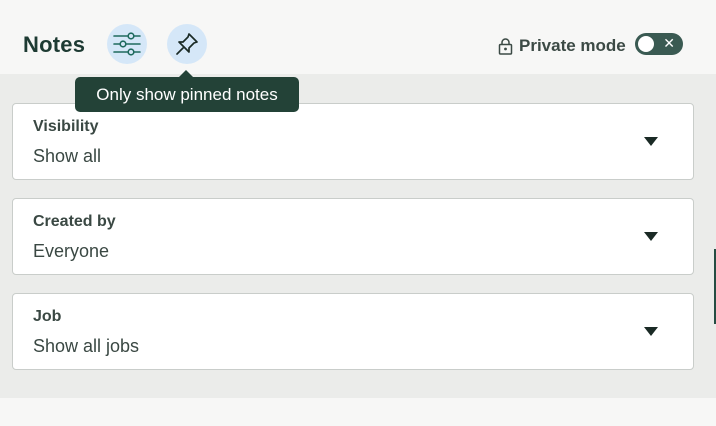 The image size is (716, 426). What do you see at coordinates (47, 316) in the screenshot?
I see `job-label: Job` at bounding box center [47, 316].